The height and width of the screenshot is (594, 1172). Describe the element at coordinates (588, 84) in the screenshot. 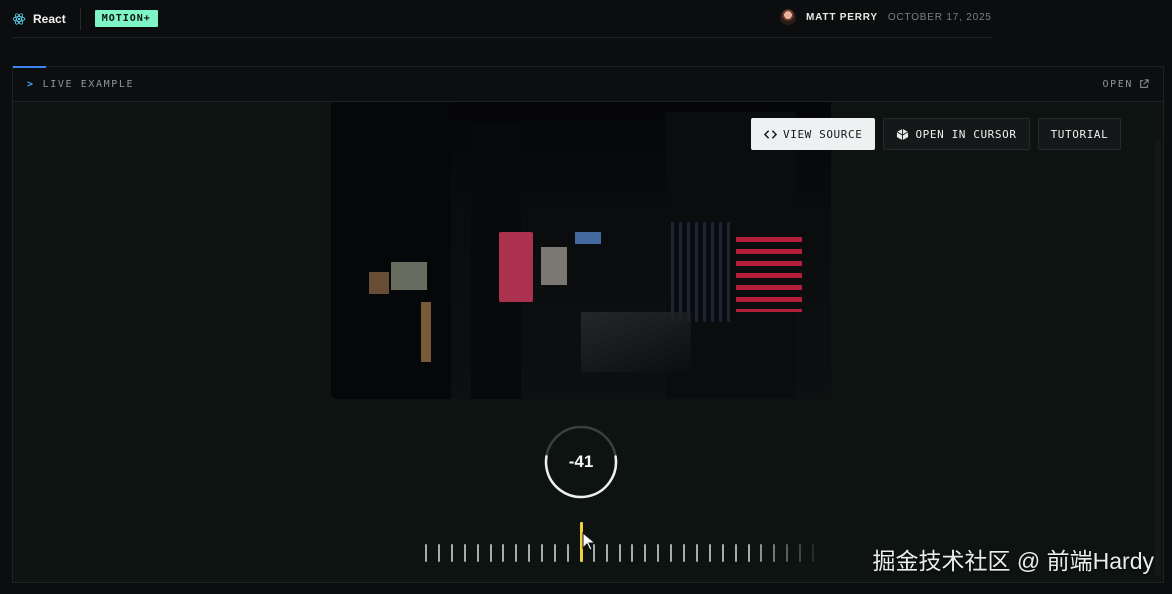

I see `panel-header: > LIVE EXAMPLE OPEN` at that location.